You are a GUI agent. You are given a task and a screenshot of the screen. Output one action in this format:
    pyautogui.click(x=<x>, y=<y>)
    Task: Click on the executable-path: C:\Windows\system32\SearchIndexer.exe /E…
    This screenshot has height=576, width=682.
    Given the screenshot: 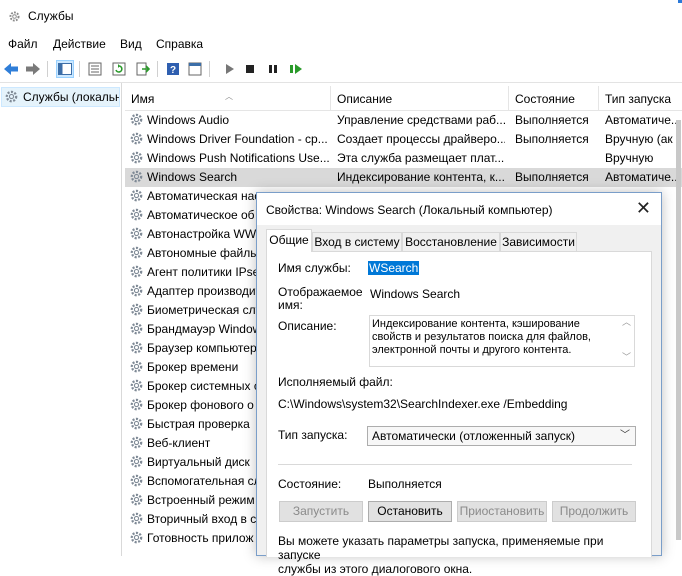 What is the action you would take?
    pyautogui.click(x=422, y=404)
    